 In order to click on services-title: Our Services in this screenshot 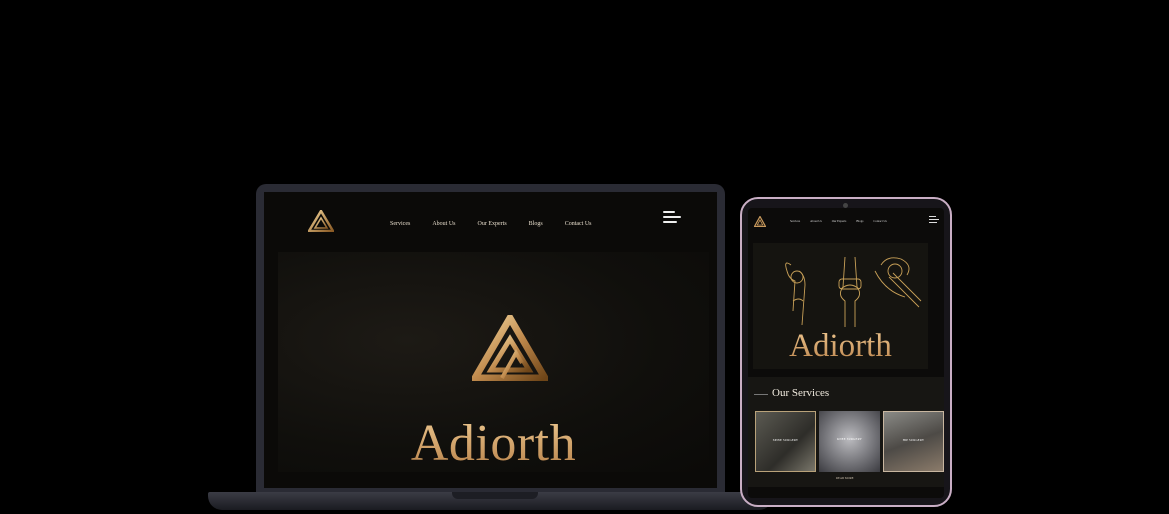, I will do `click(801, 393)`.